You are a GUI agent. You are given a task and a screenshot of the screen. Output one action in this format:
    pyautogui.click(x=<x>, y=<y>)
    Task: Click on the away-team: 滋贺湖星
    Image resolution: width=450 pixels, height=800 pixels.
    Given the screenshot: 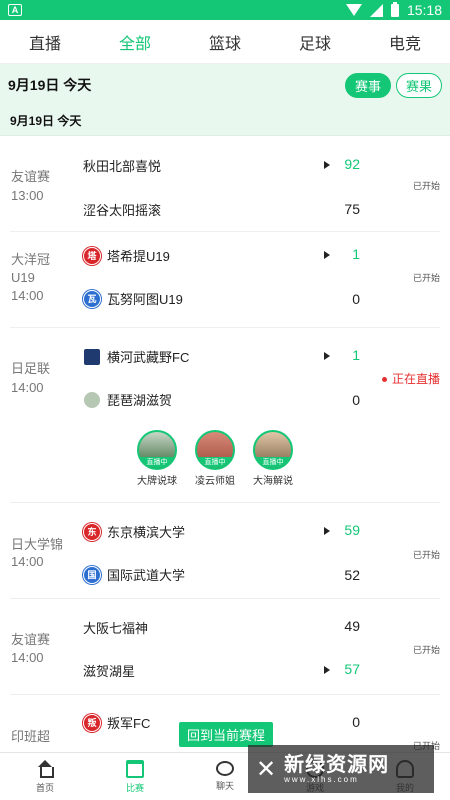 What is the action you would take?
    pyautogui.click(x=109, y=670)
    